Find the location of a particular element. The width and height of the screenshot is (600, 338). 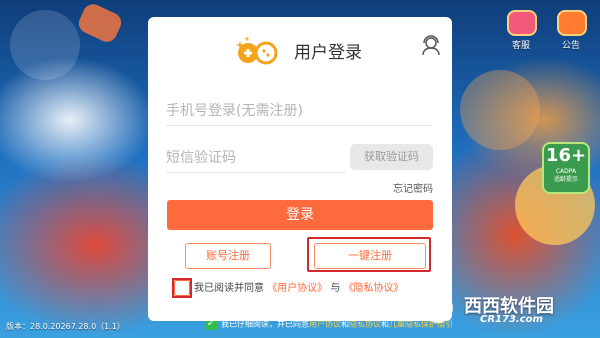

version-label: 版本：28.0.20267.28.0（1.1） is located at coordinates (65, 326).